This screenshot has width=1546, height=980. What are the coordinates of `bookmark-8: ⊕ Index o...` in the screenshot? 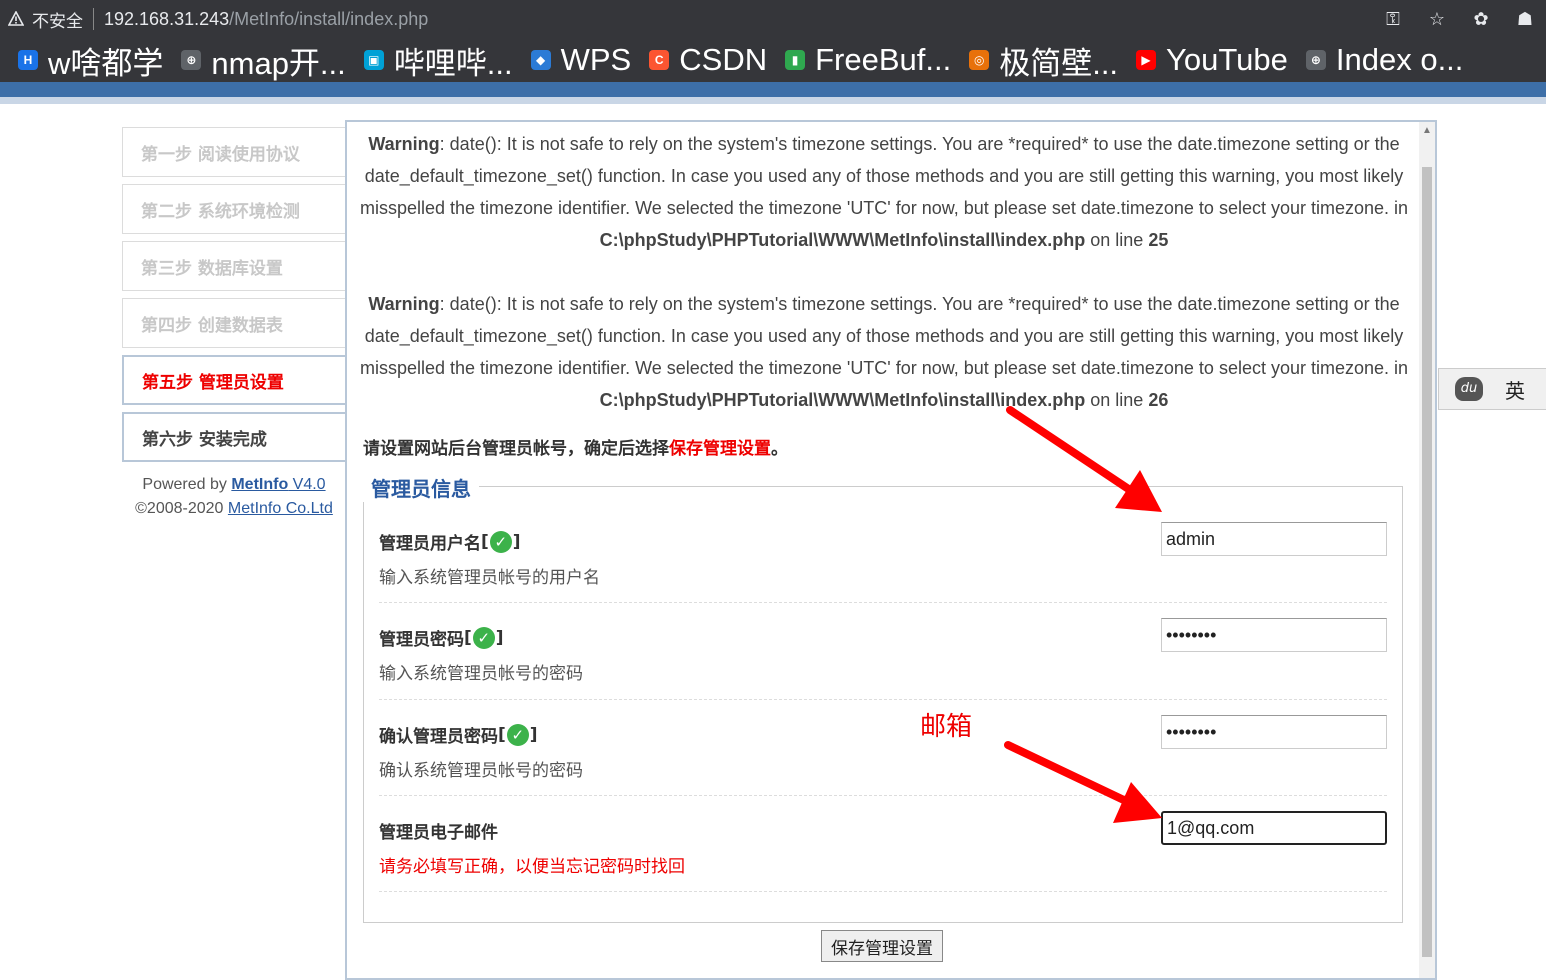 It's located at (1384, 60).